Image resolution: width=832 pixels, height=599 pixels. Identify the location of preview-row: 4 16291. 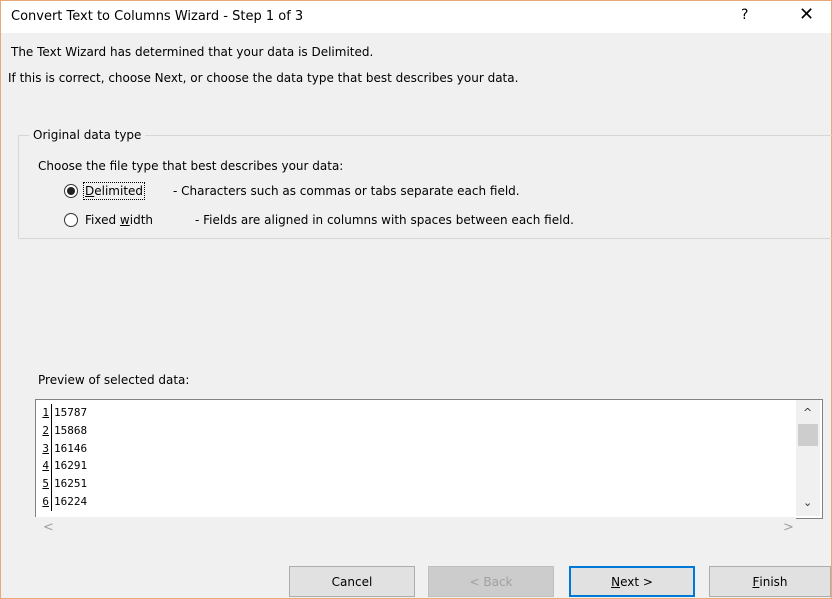
(62, 466).